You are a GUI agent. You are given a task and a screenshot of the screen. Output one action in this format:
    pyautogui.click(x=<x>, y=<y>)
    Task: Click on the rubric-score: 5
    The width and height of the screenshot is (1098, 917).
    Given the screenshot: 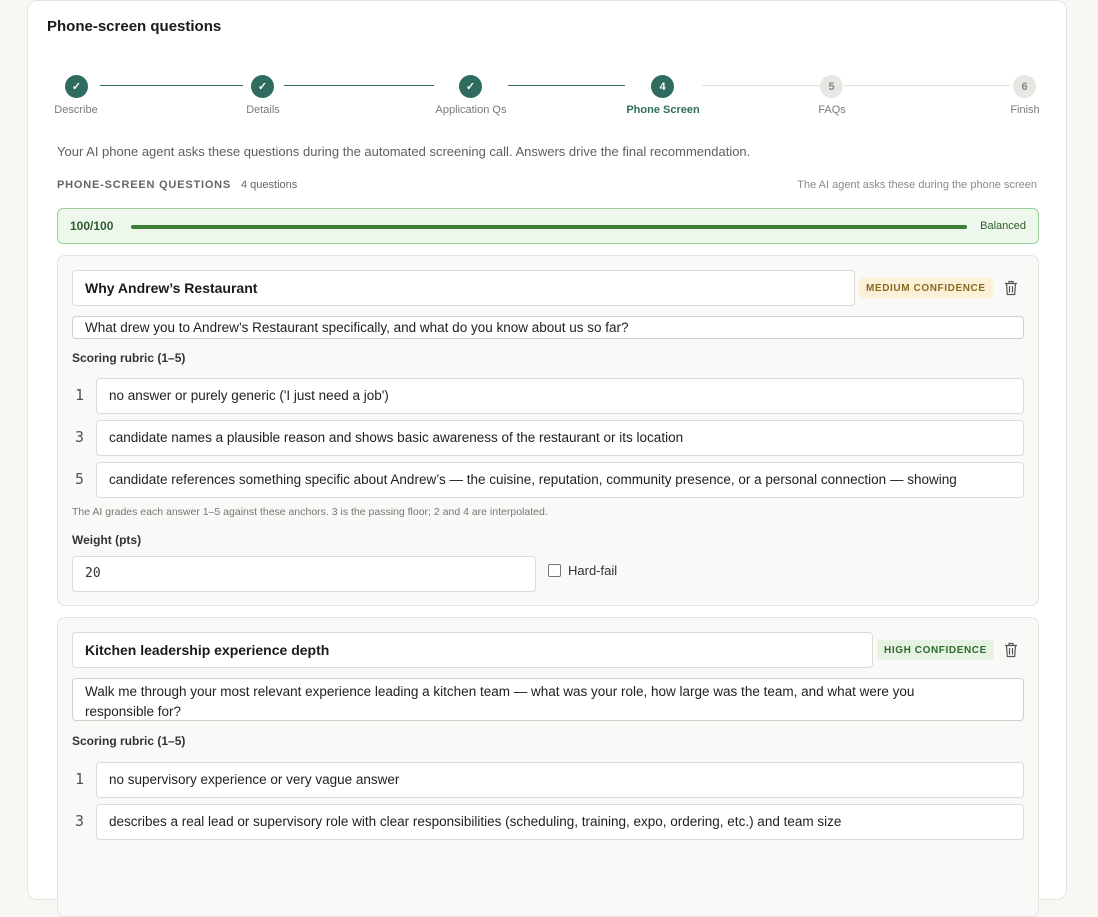 What is the action you would take?
    pyautogui.click(x=80, y=479)
    